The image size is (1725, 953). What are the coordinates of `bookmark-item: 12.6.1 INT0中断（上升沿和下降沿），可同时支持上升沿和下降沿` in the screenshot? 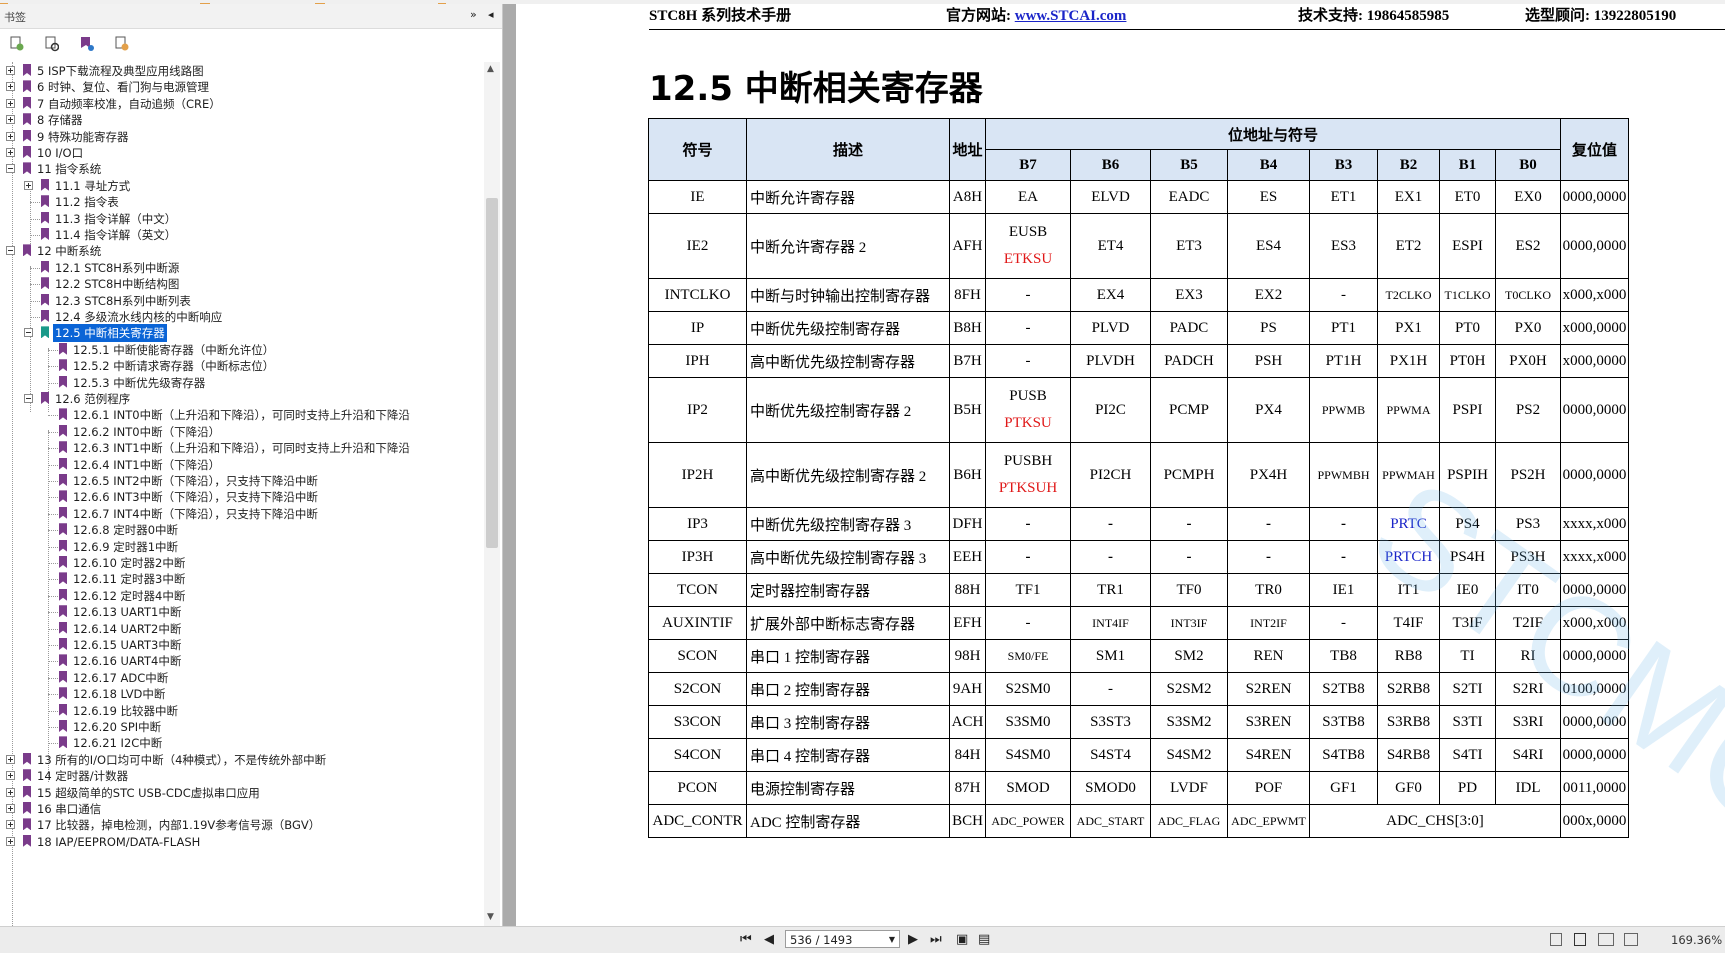 It's located at (241, 415).